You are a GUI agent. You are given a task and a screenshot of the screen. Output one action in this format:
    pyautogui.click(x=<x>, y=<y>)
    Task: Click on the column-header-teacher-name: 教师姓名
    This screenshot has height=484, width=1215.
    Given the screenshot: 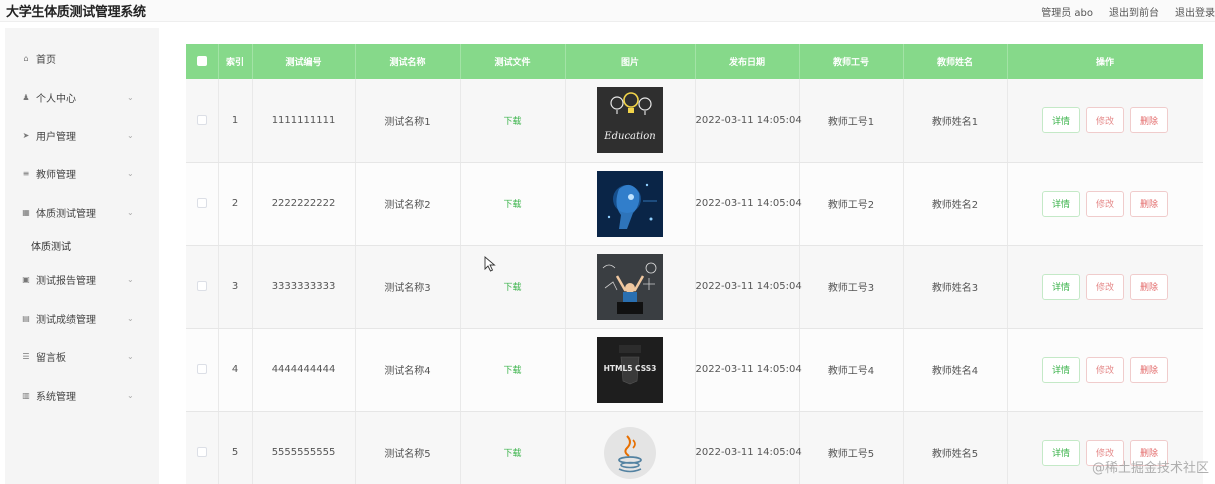 What is the action you would take?
    pyautogui.click(x=955, y=61)
    